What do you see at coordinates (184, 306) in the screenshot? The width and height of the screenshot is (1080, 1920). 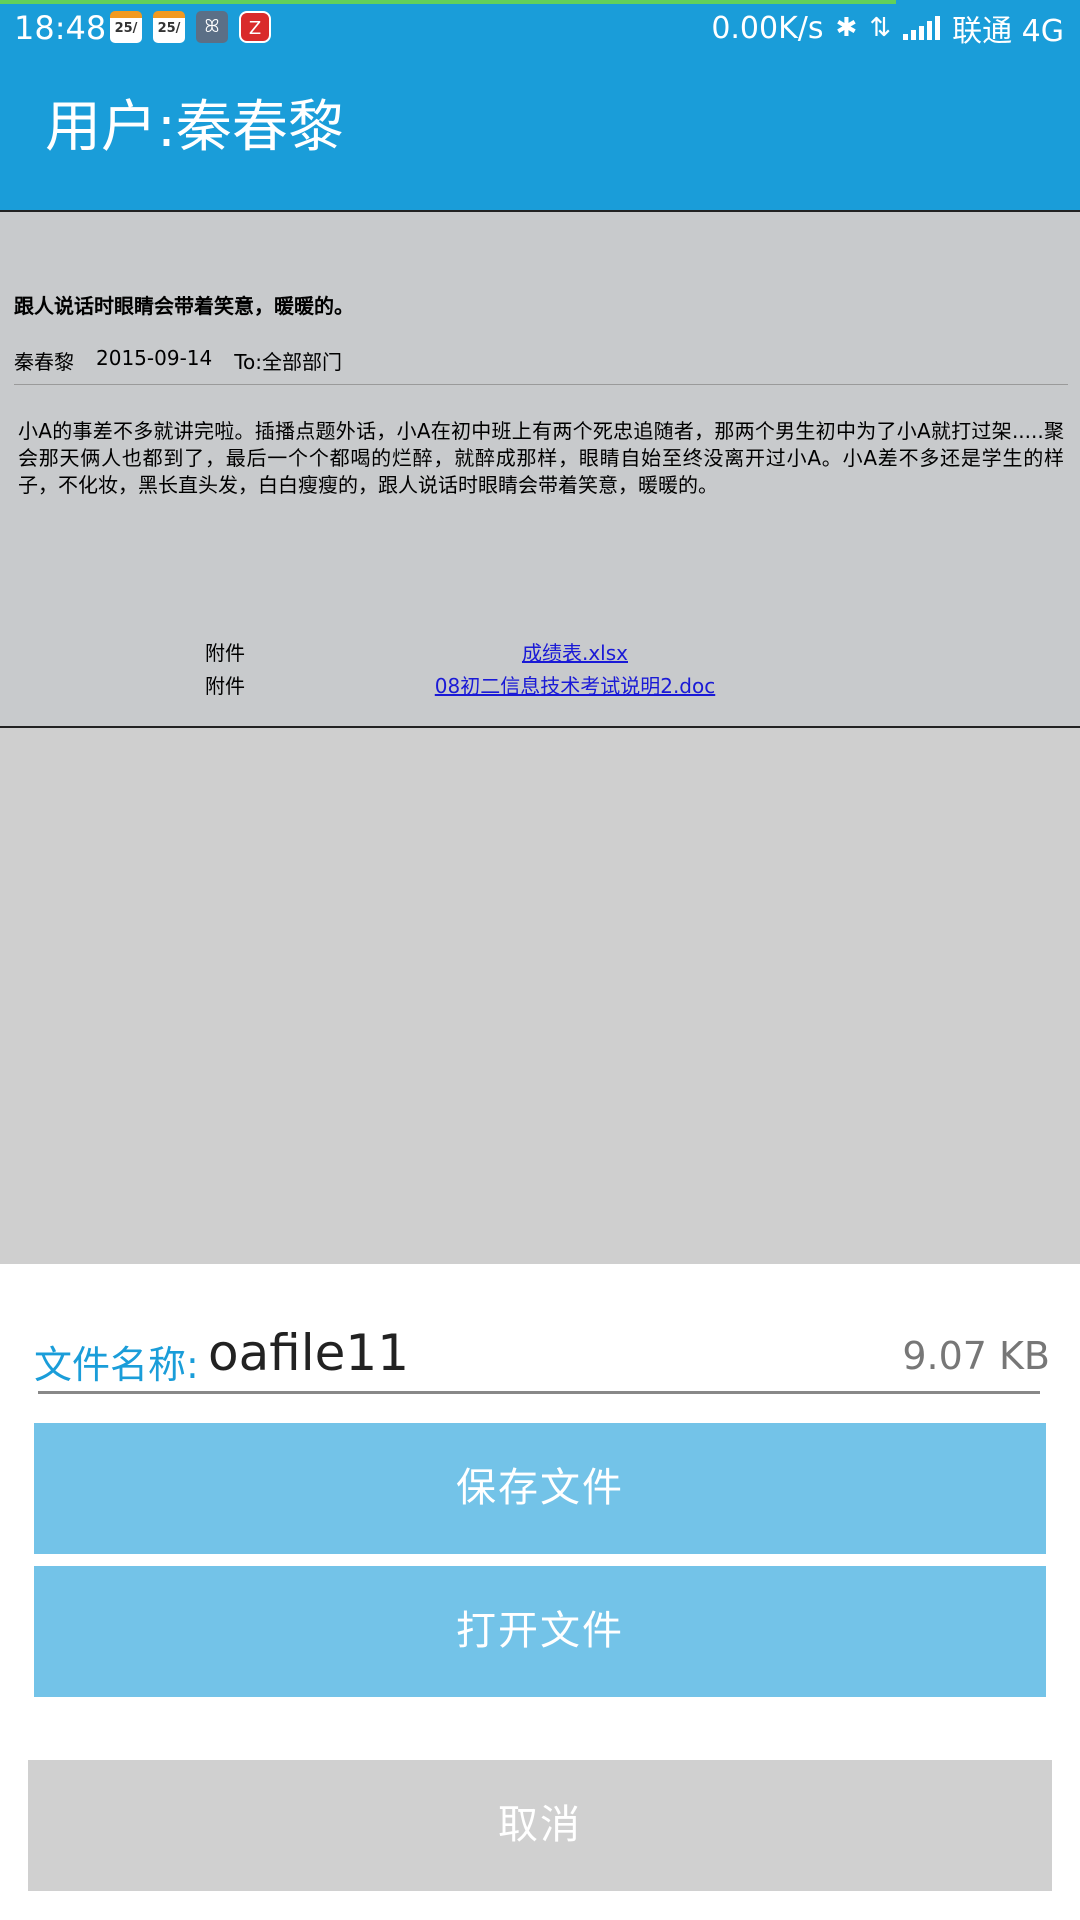 I see `post-title: 跟人说话时眼睛会带着笑意，暖暖的。` at bounding box center [184, 306].